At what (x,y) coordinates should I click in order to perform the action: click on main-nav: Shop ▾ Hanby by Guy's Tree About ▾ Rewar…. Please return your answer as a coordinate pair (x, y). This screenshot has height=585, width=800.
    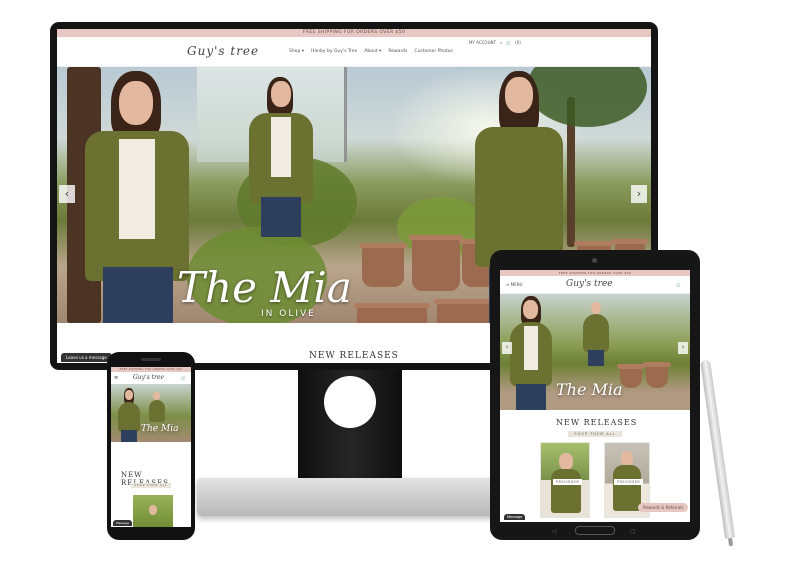
    Looking at the image, I should click on (371, 51).